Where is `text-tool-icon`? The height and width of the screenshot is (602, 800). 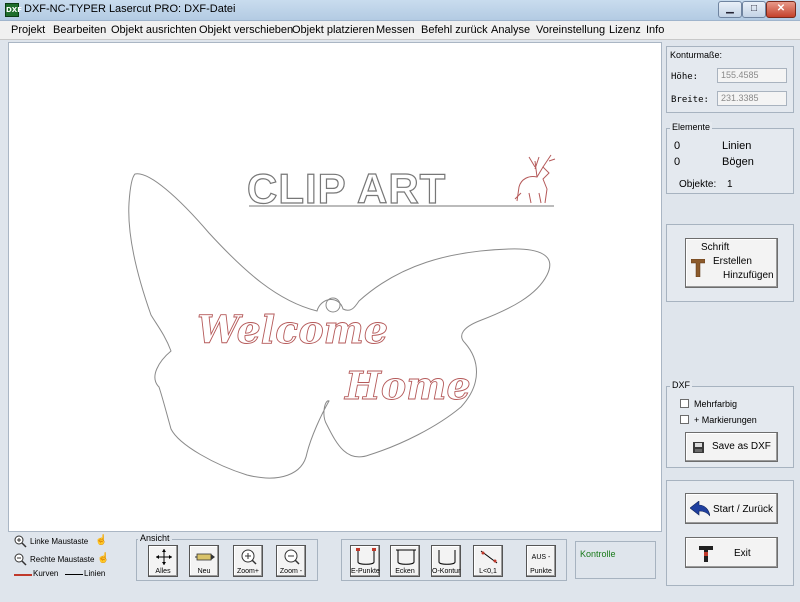 text-tool-icon is located at coordinates (698, 268).